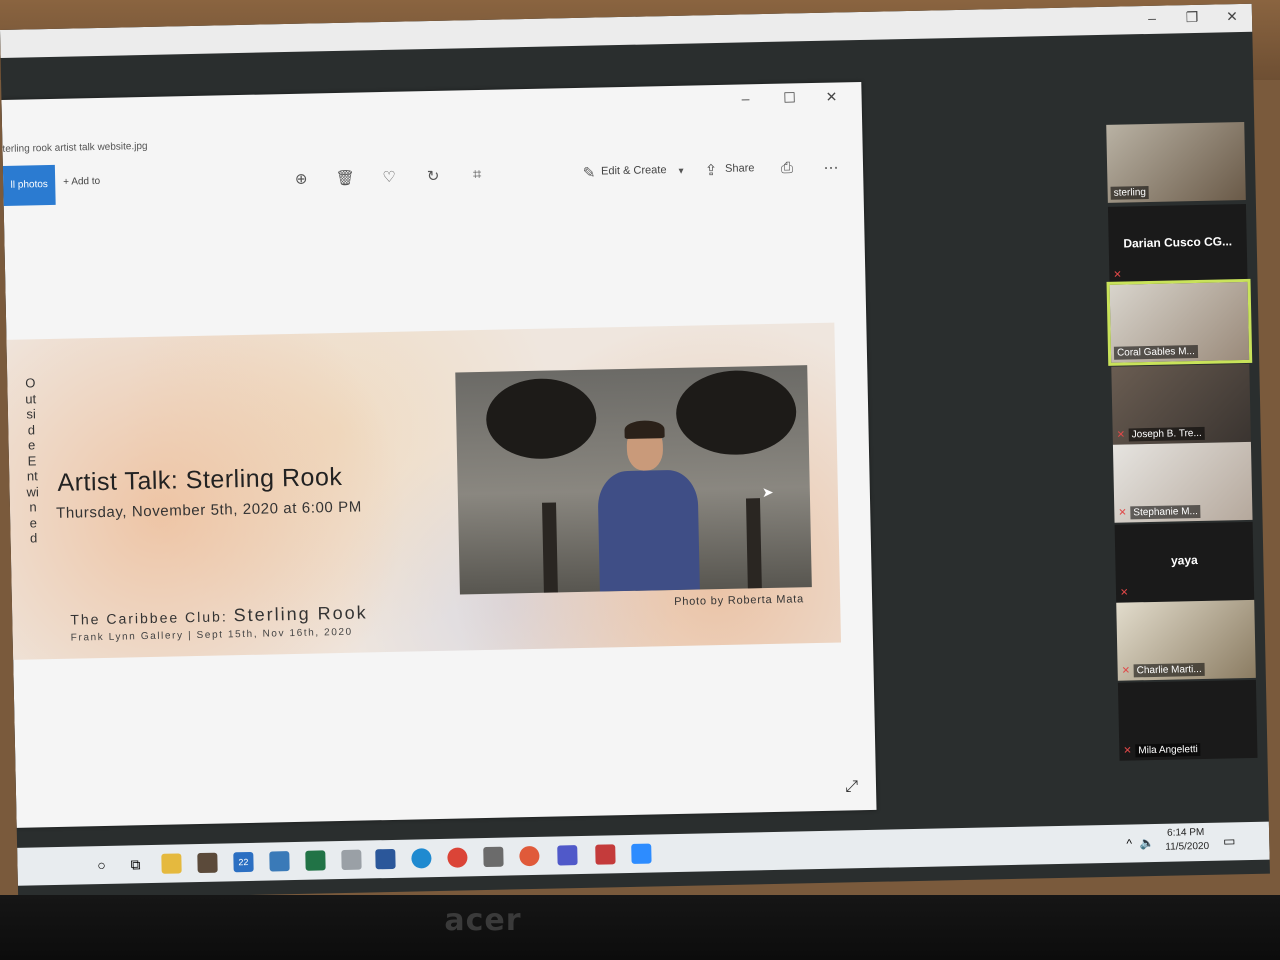 This screenshot has height=960, width=1280. I want to click on participant-name: yaya, so click(1184, 560).